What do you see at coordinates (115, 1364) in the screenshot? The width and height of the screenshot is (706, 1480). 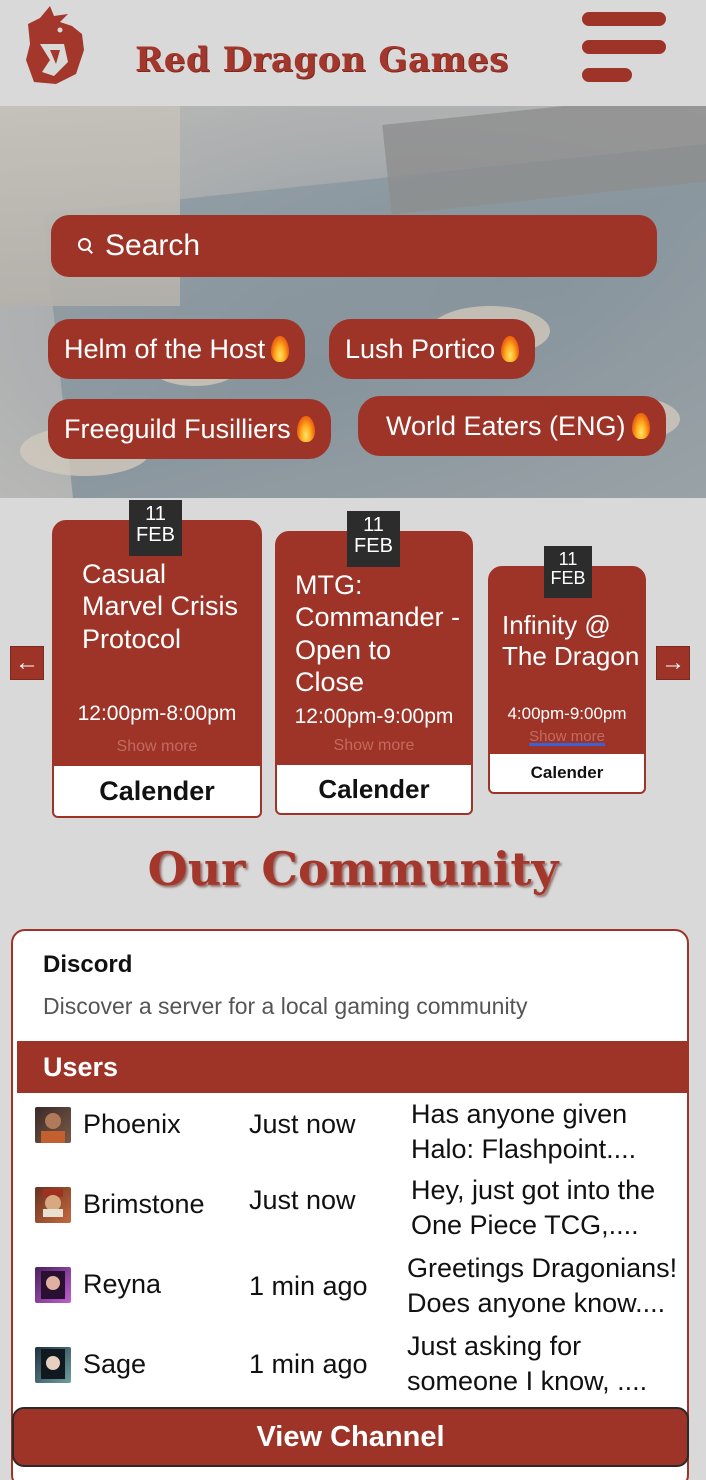 I see `user-name: Sage` at bounding box center [115, 1364].